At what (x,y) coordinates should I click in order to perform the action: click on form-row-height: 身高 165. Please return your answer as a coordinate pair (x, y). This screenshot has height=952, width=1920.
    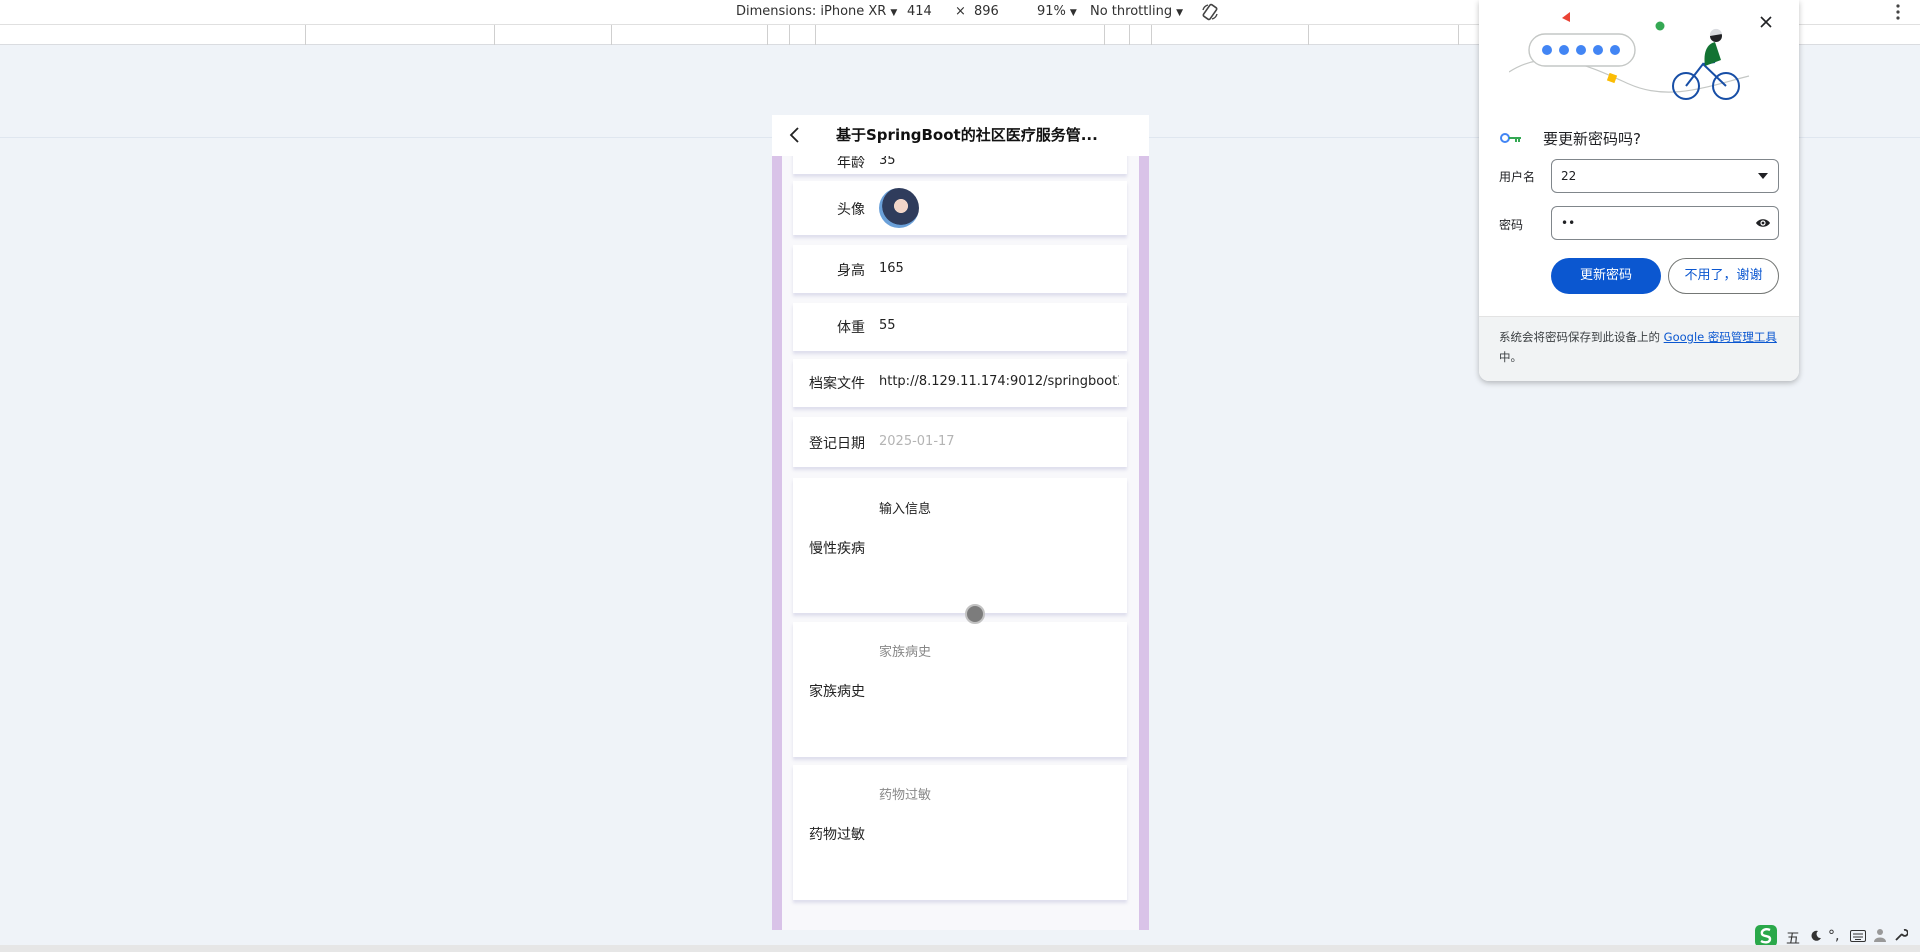
    Looking at the image, I should click on (960, 269).